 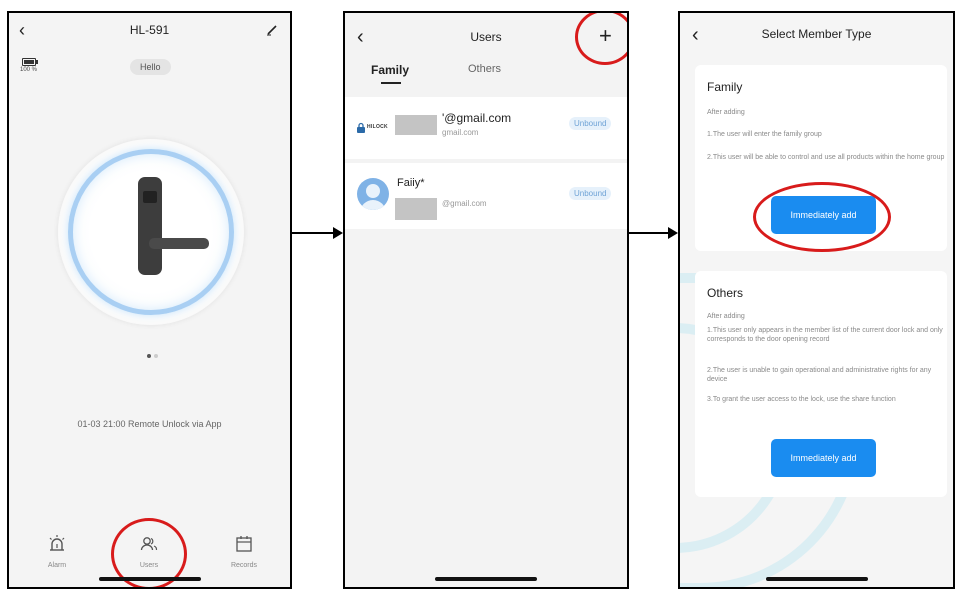 I want to click on user-row: HILOCK '@gmail.com gmail.com Unbound, so click(x=486, y=128).